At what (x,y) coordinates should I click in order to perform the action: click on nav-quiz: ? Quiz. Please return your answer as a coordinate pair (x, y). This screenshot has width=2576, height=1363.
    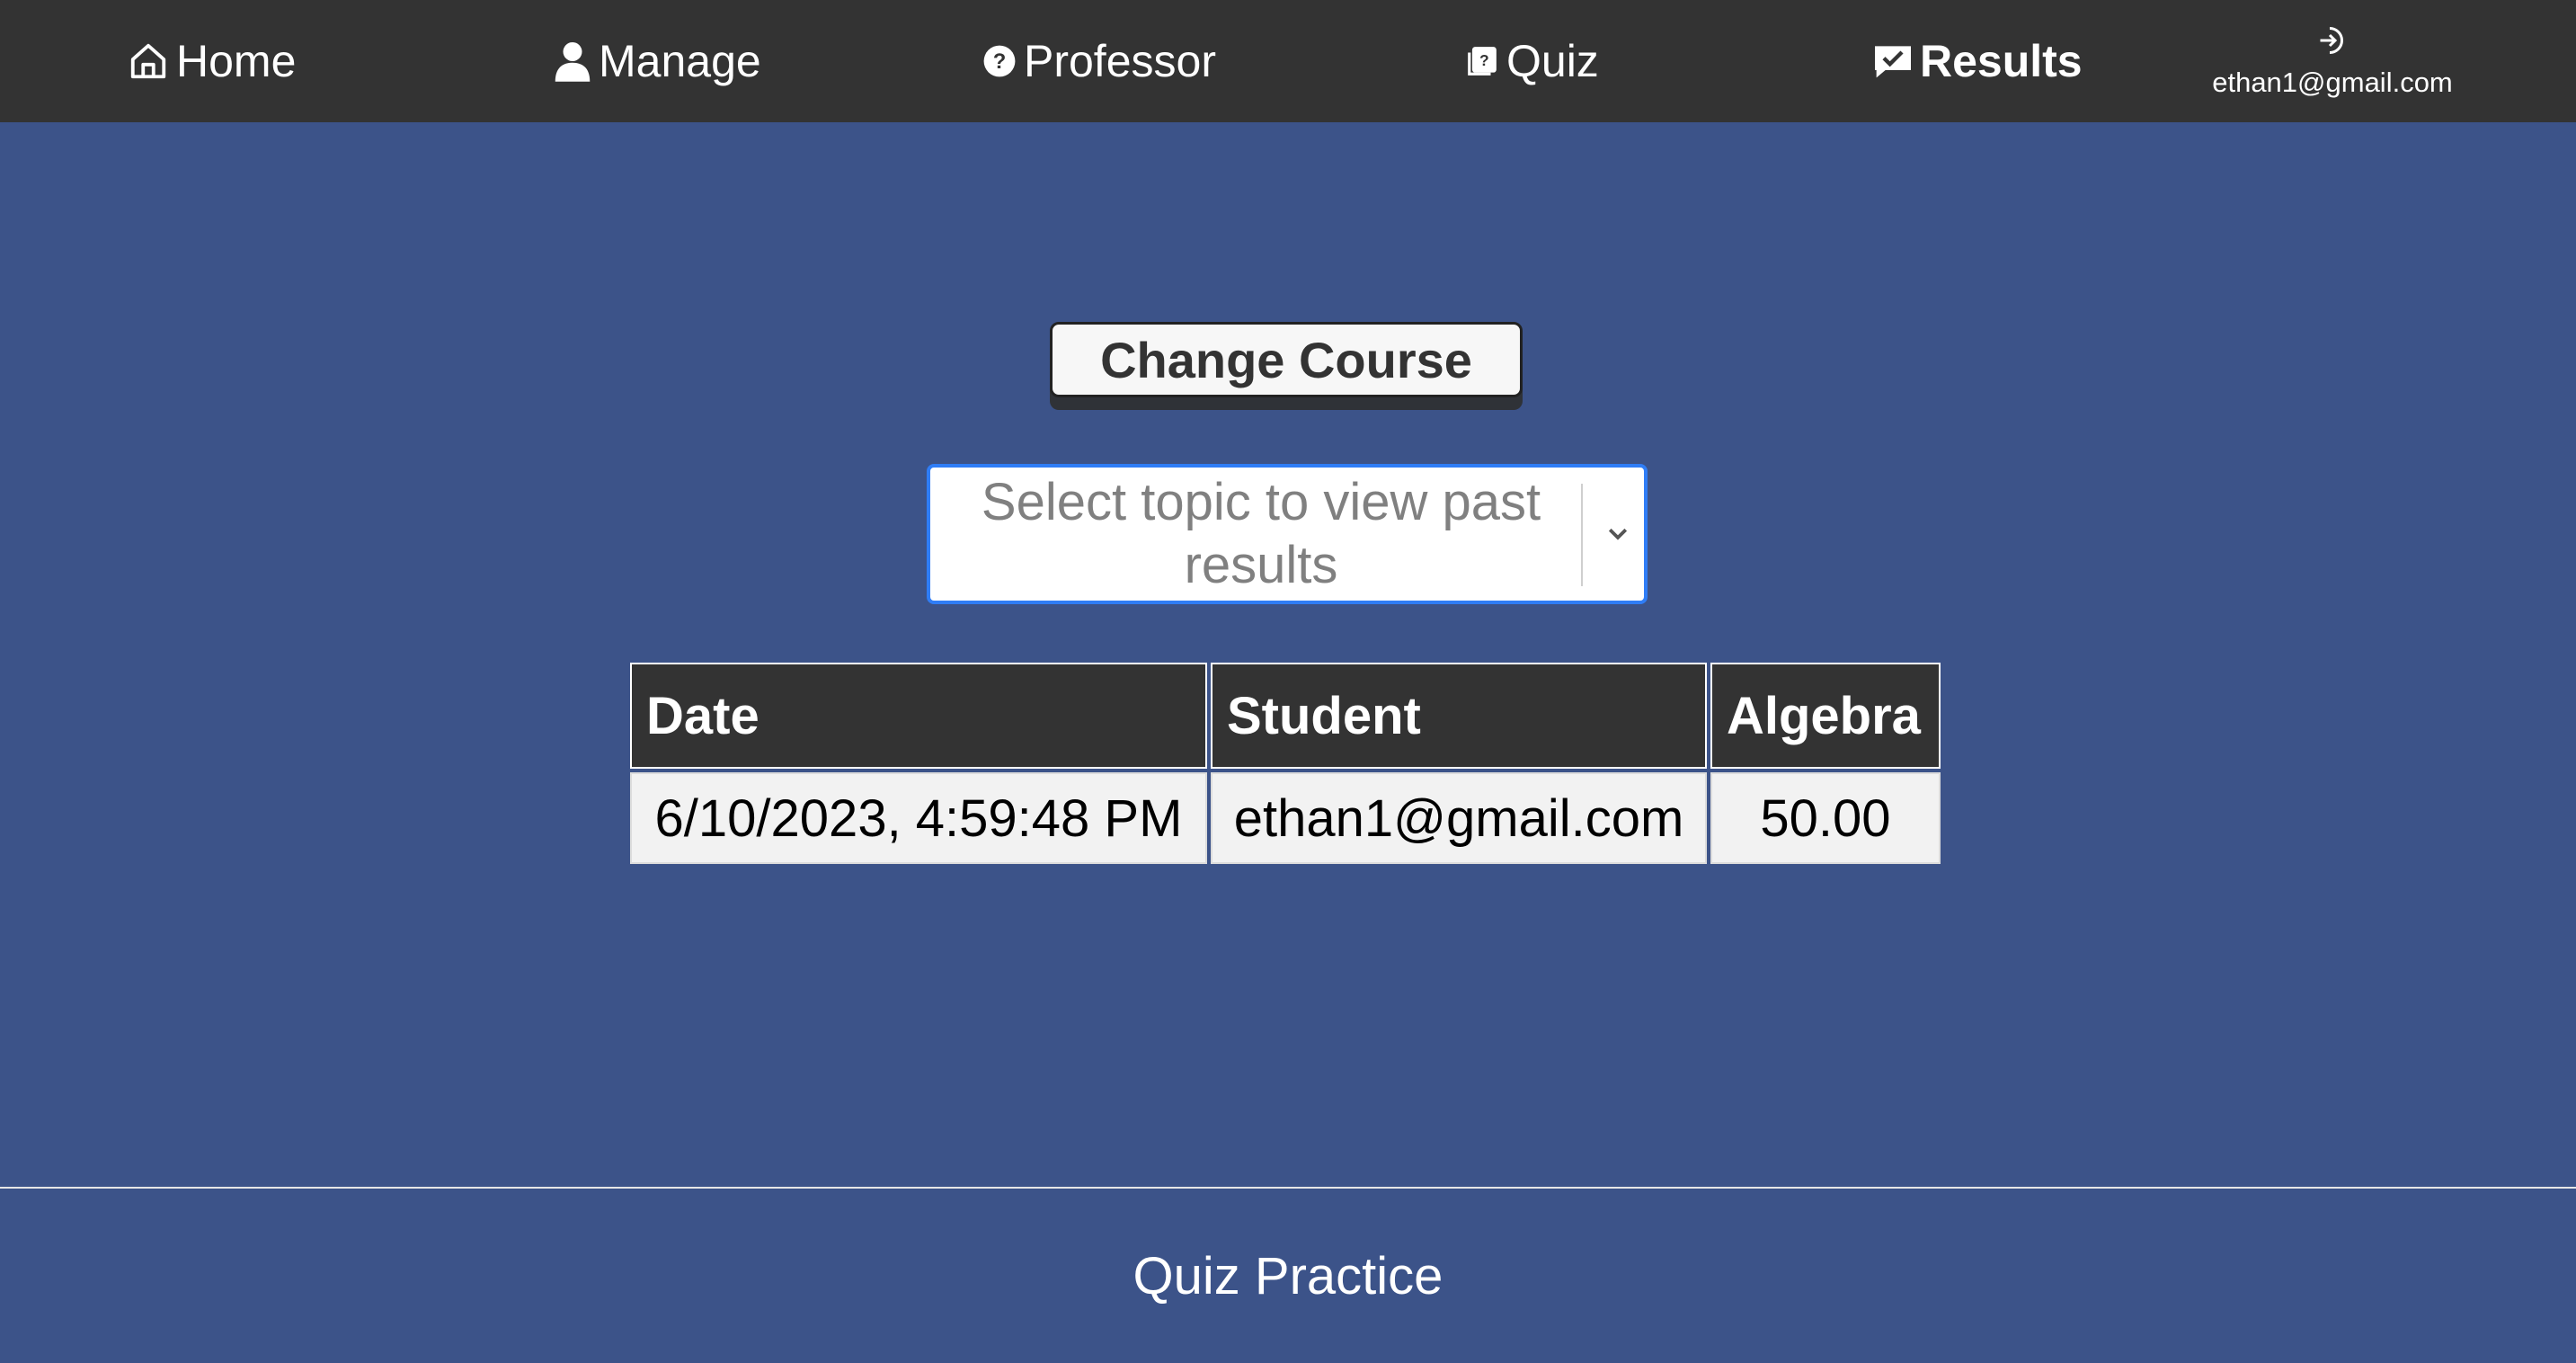
    Looking at the image, I should click on (1532, 61).